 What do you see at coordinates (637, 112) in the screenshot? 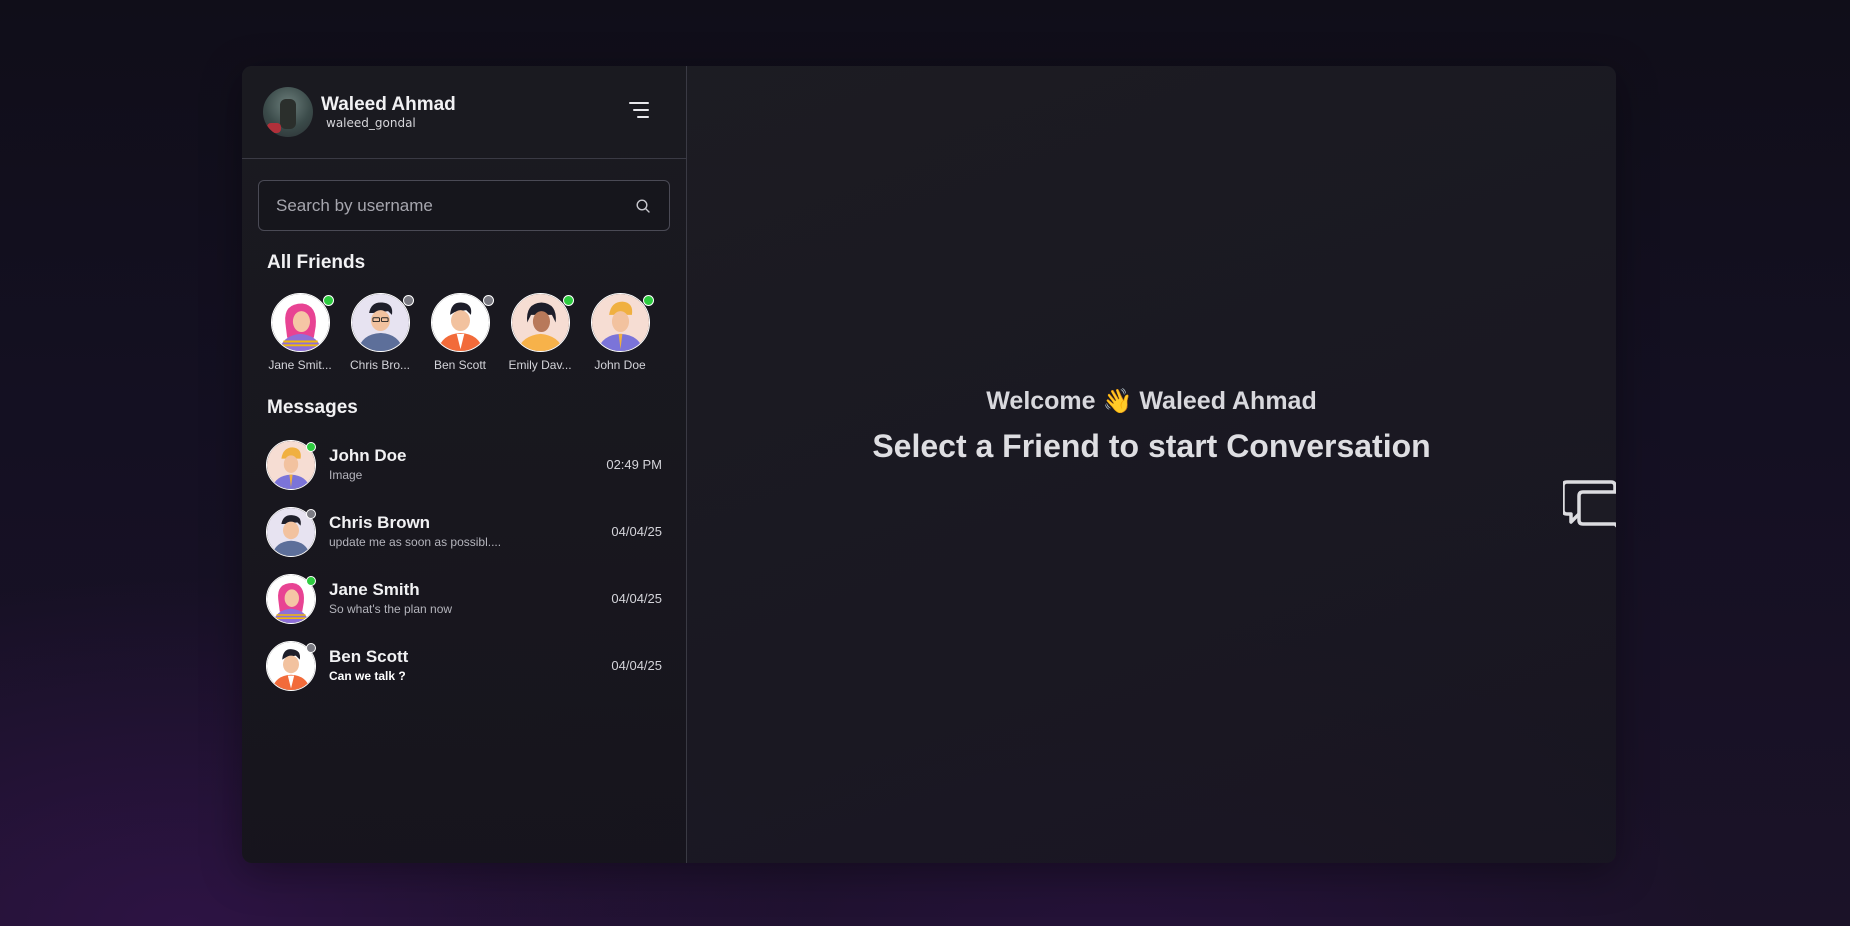
I see `menu-icon` at bounding box center [637, 112].